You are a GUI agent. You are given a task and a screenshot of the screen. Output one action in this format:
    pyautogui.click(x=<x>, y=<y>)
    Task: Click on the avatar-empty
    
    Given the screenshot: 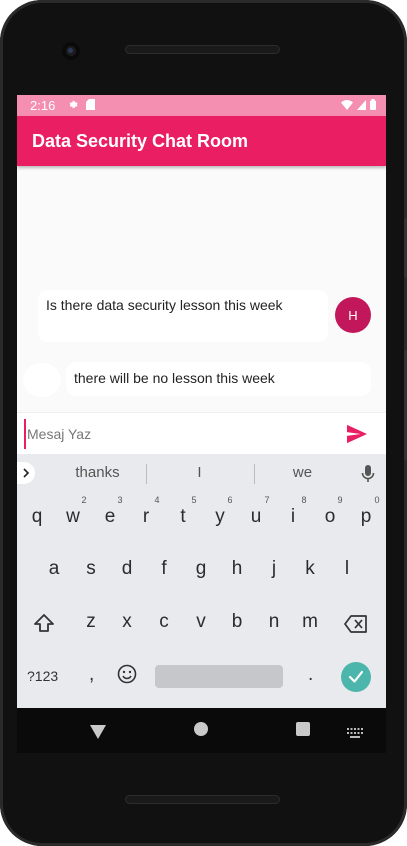 What is the action you would take?
    pyautogui.click(x=42, y=380)
    